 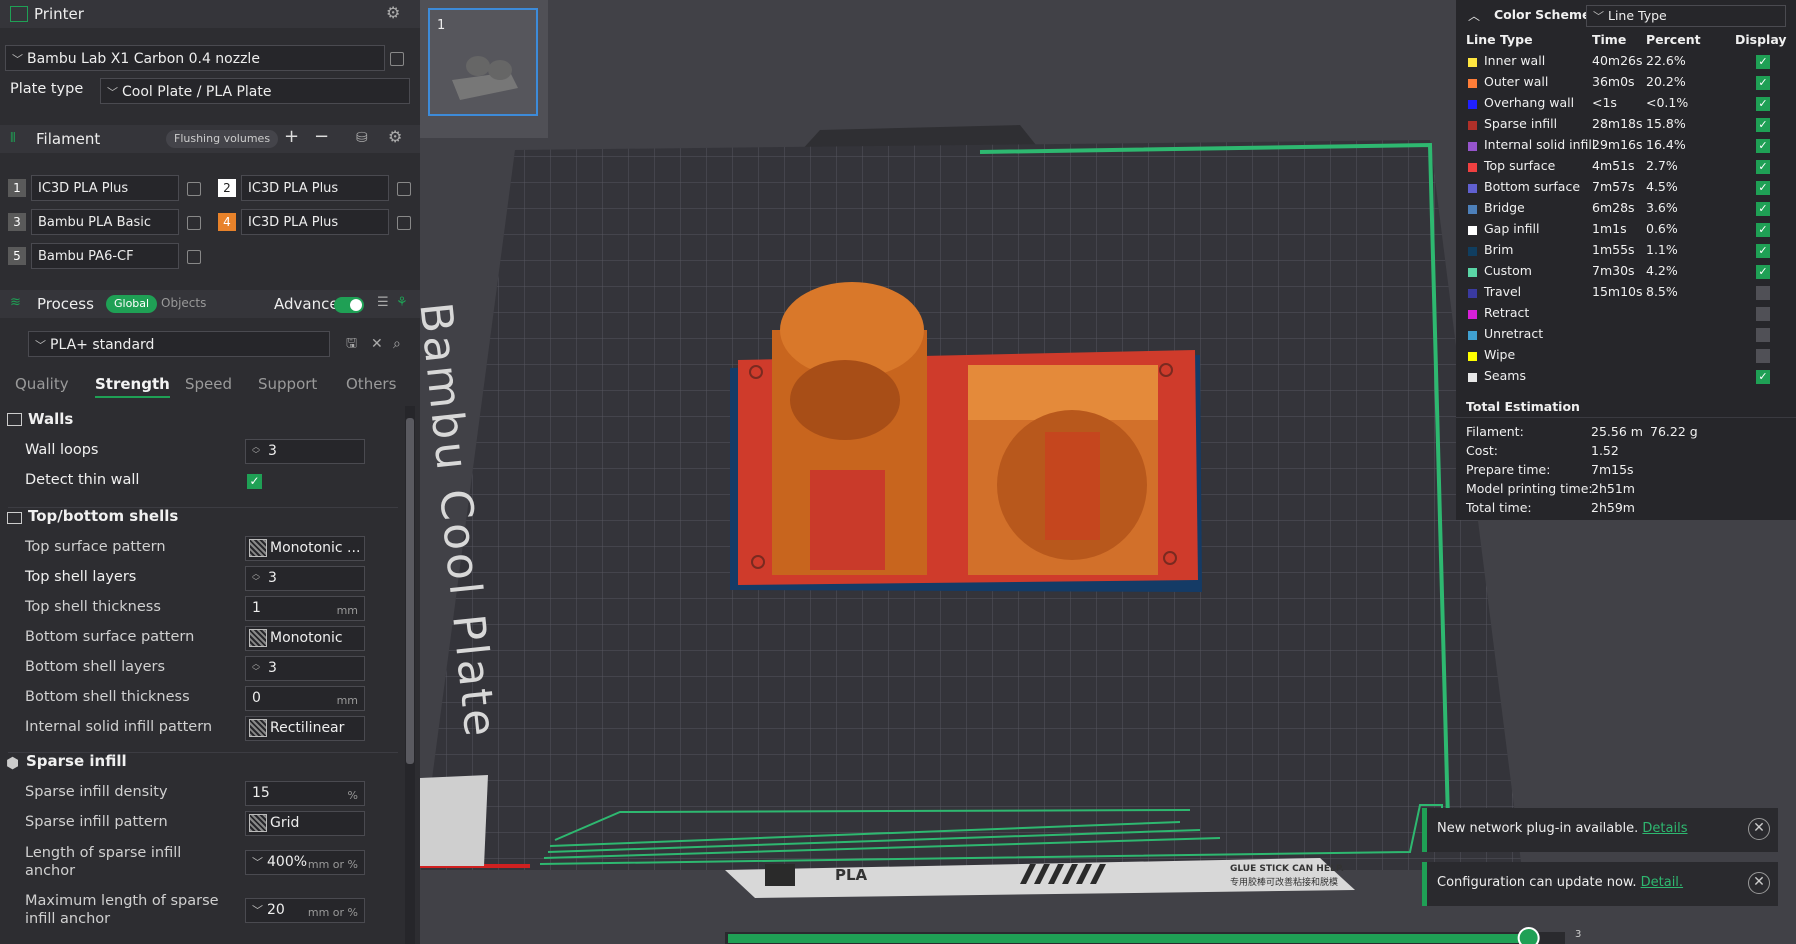 What do you see at coordinates (82, 480) in the screenshot?
I see `detect-thin-wall-label: Detect thin wall` at bounding box center [82, 480].